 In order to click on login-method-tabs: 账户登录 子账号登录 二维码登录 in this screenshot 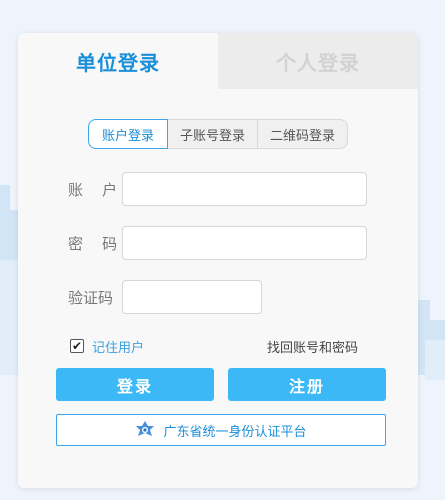, I will do `click(218, 134)`.